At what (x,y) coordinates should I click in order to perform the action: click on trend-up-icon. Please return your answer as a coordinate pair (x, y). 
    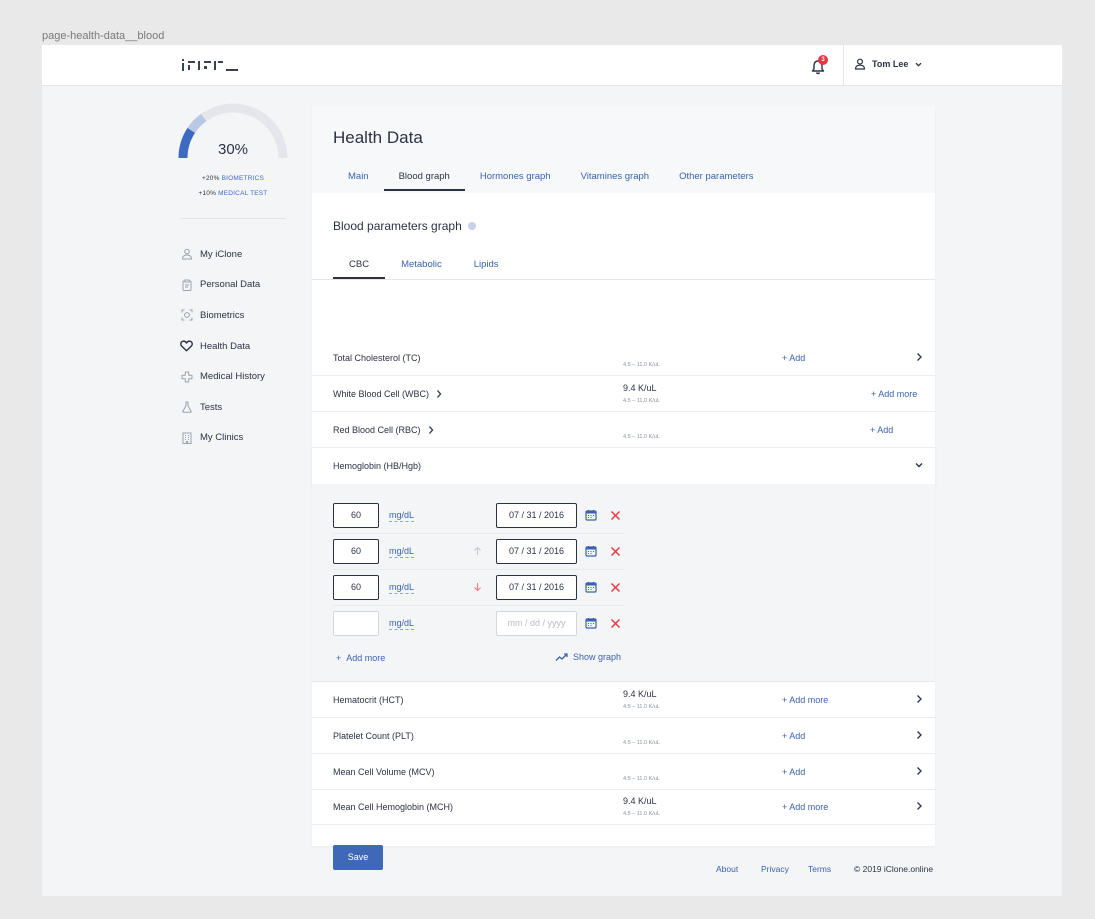
    Looking at the image, I should click on (477, 550).